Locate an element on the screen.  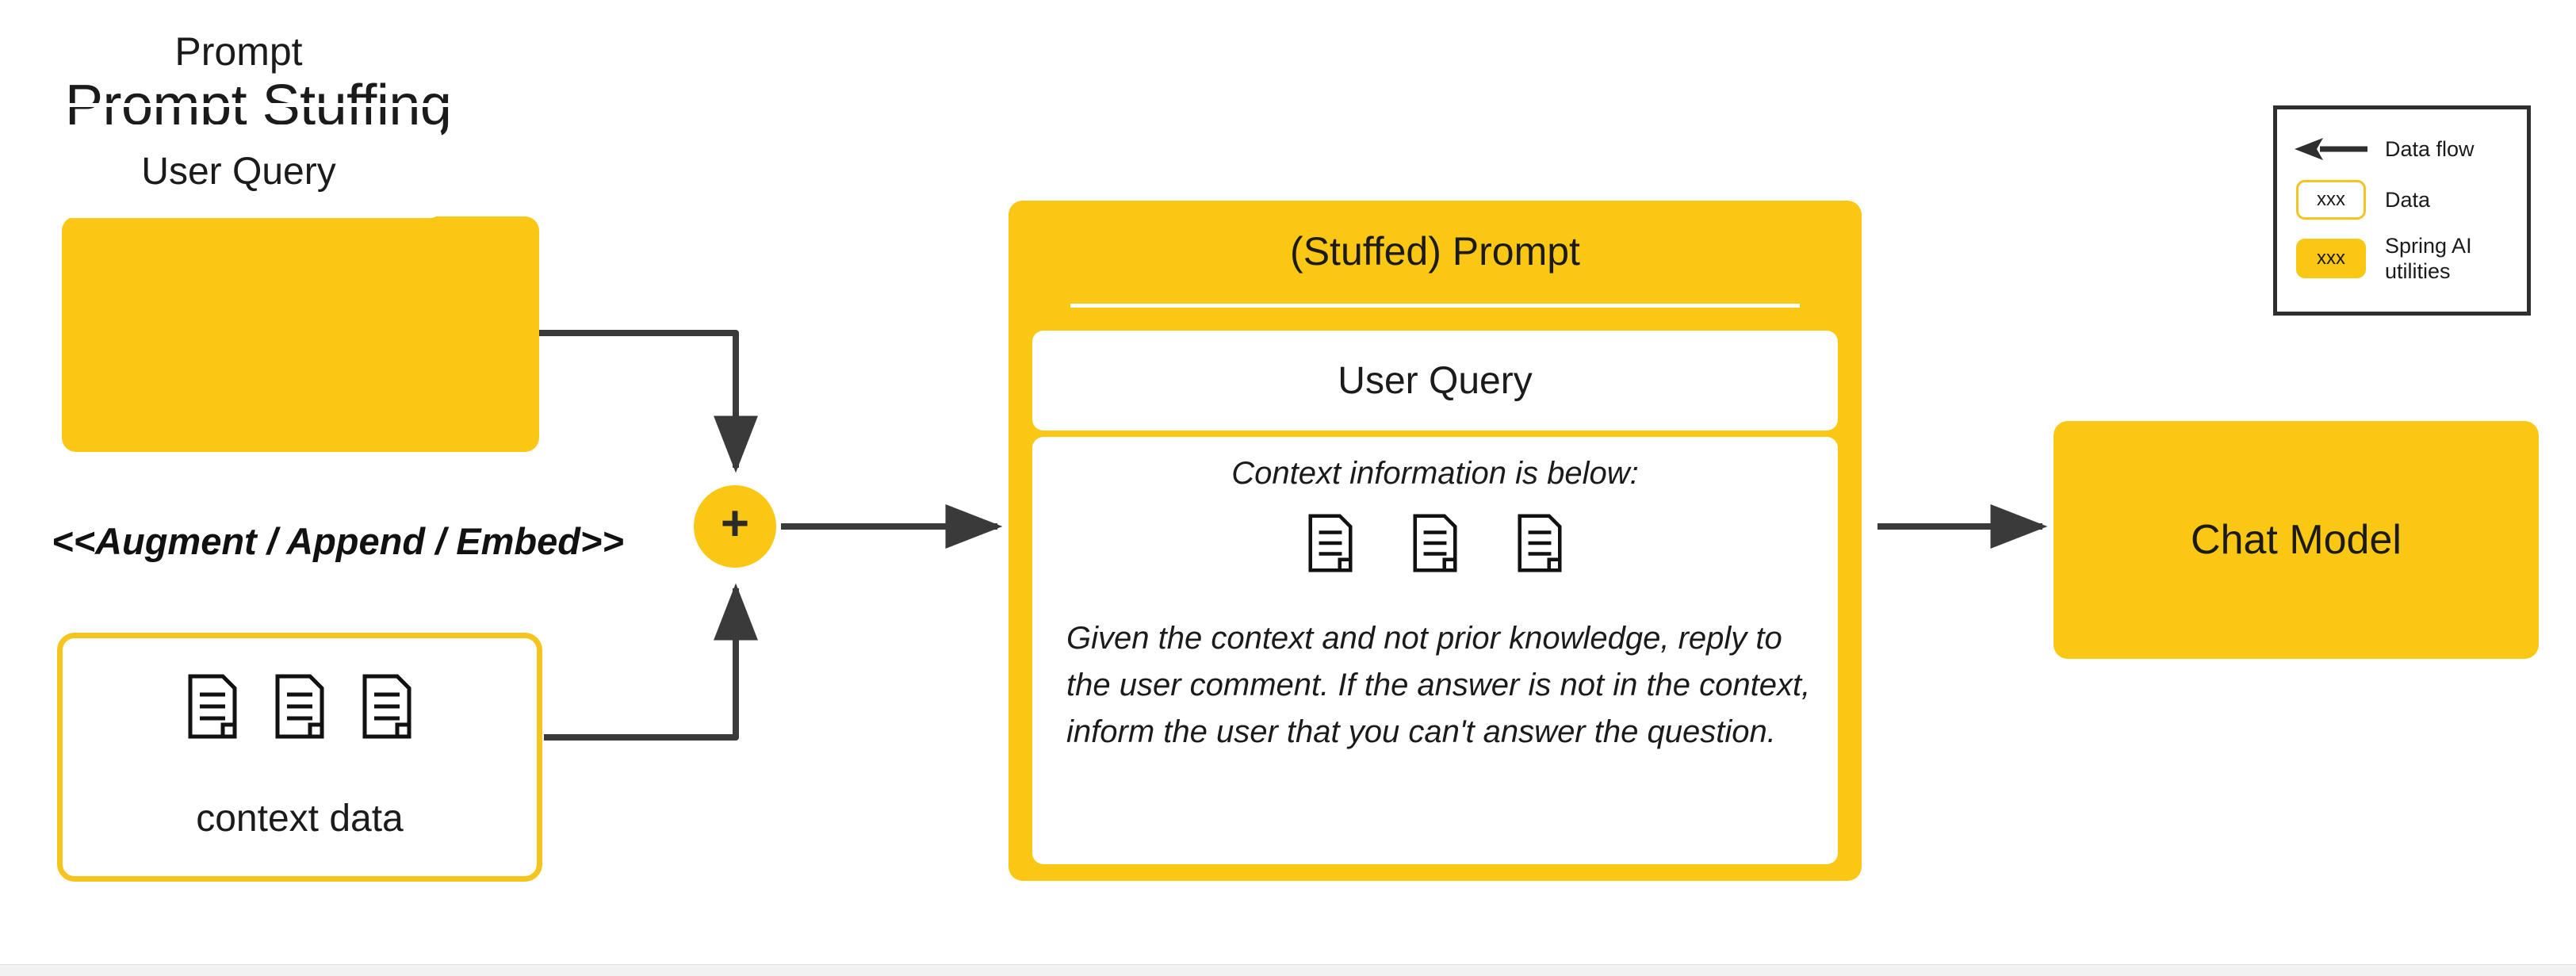
arrow-left-icon is located at coordinates (2331, 149).